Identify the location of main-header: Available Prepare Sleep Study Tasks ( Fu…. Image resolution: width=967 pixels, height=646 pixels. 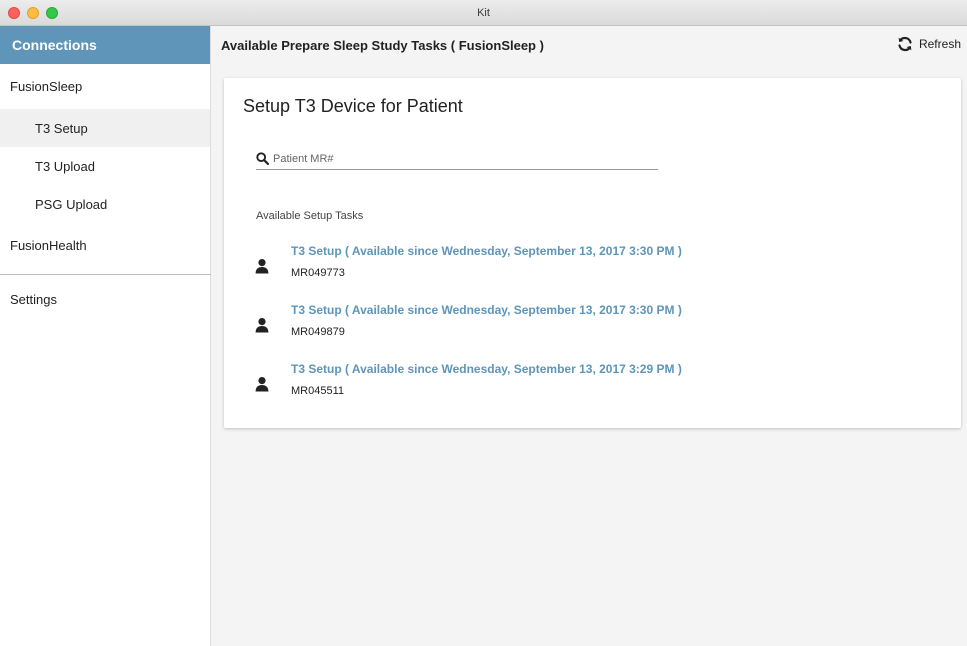
(589, 45).